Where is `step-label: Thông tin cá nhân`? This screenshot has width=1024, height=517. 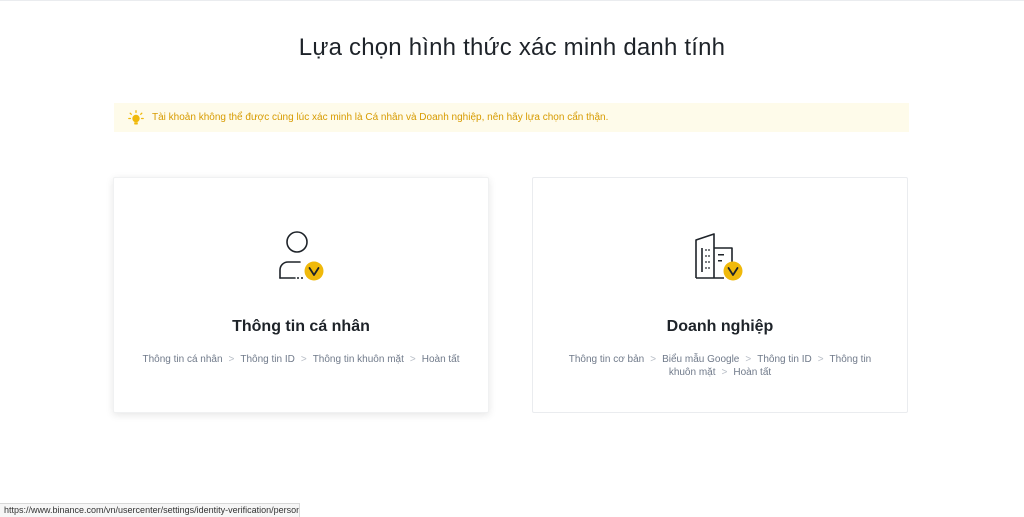 step-label: Thông tin cá nhân is located at coordinates (182, 359).